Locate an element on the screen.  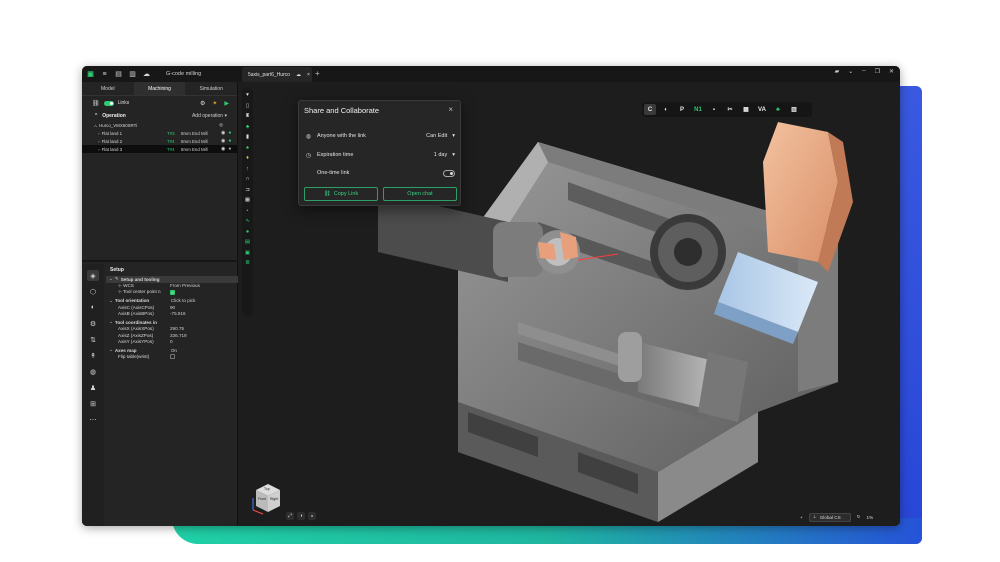
drill-icon: ↑ is located at coordinates (248, 169).